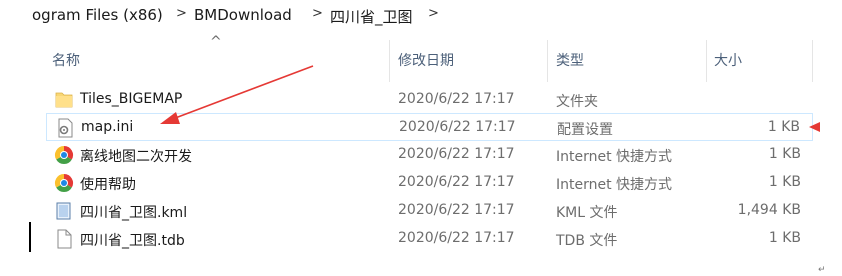 This screenshot has width=842, height=276. What do you see at coordinates (30, 237) in the screenshot?
I see `text-cursor` at bounding box center [30, 237].